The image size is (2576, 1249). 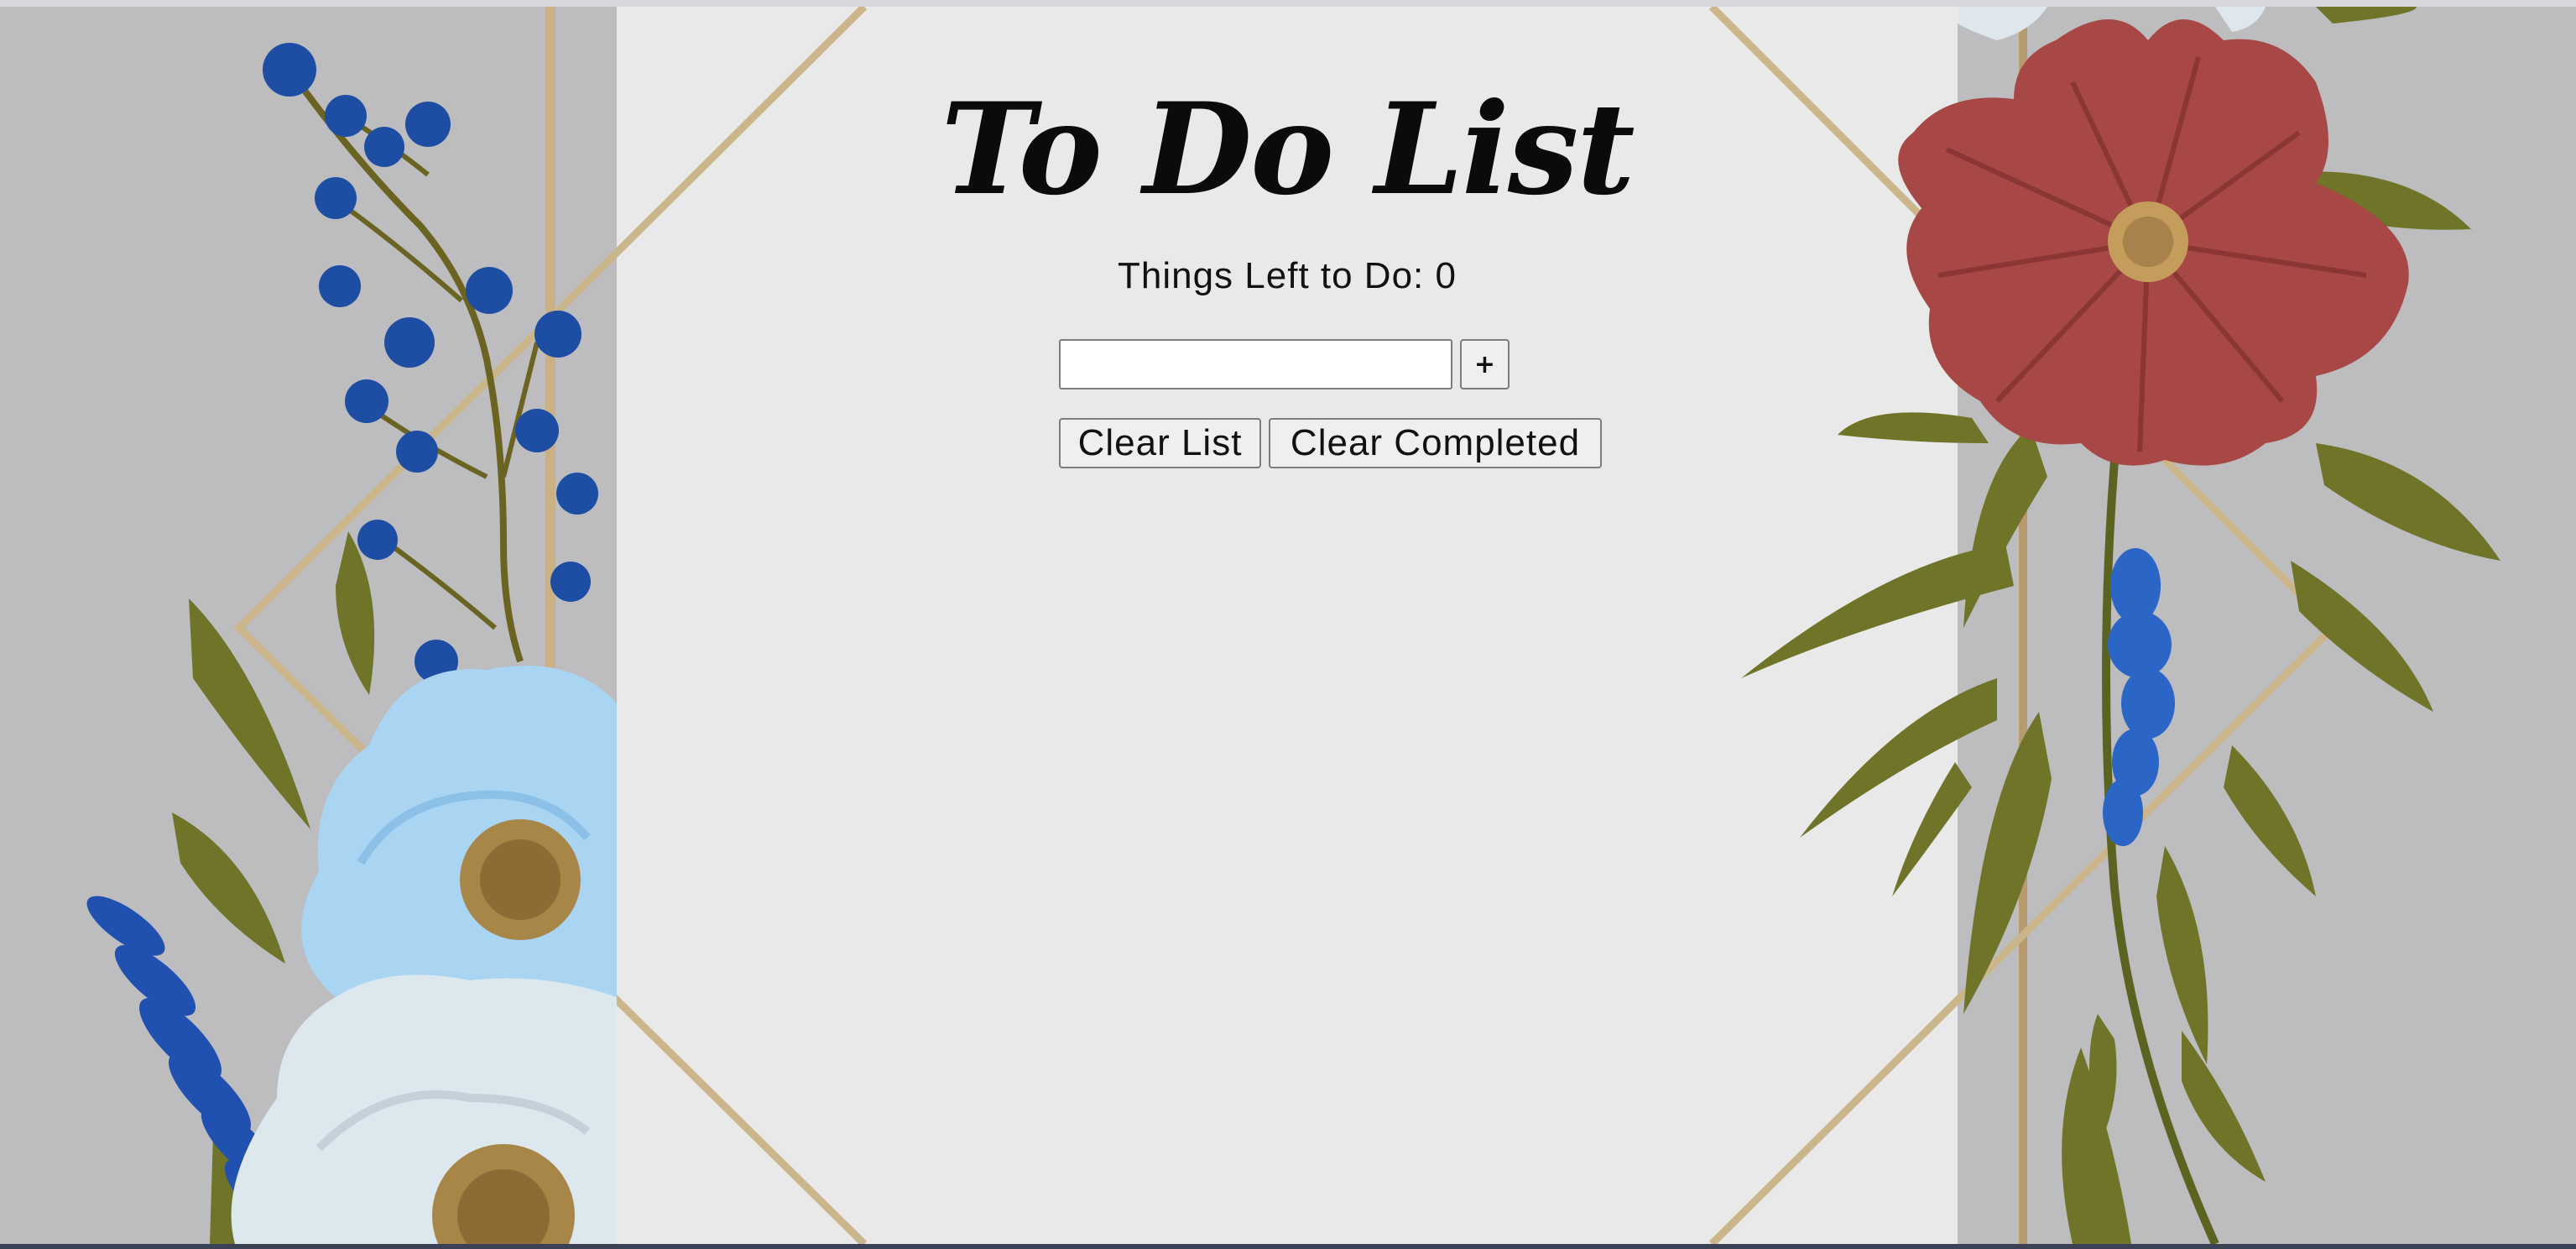 I want to click on counter-label: Things Left to Do:, so click(x=1271, y=275).